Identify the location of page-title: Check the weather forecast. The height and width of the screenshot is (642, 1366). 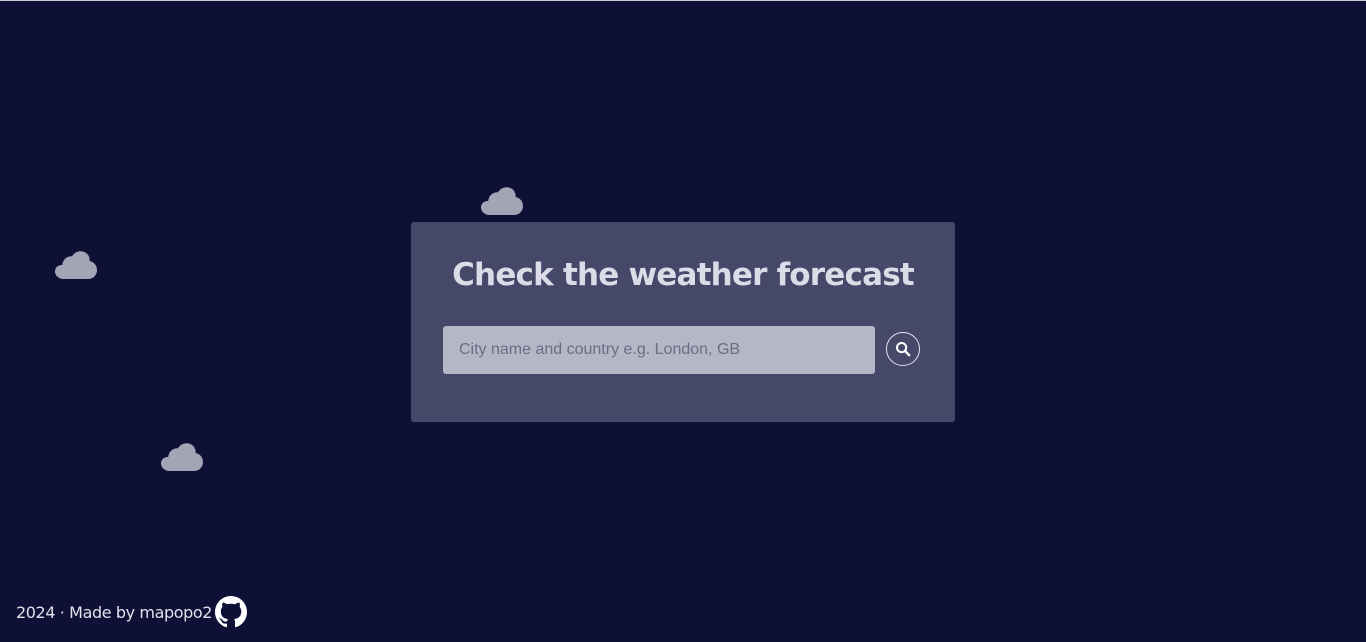
(683, 275).